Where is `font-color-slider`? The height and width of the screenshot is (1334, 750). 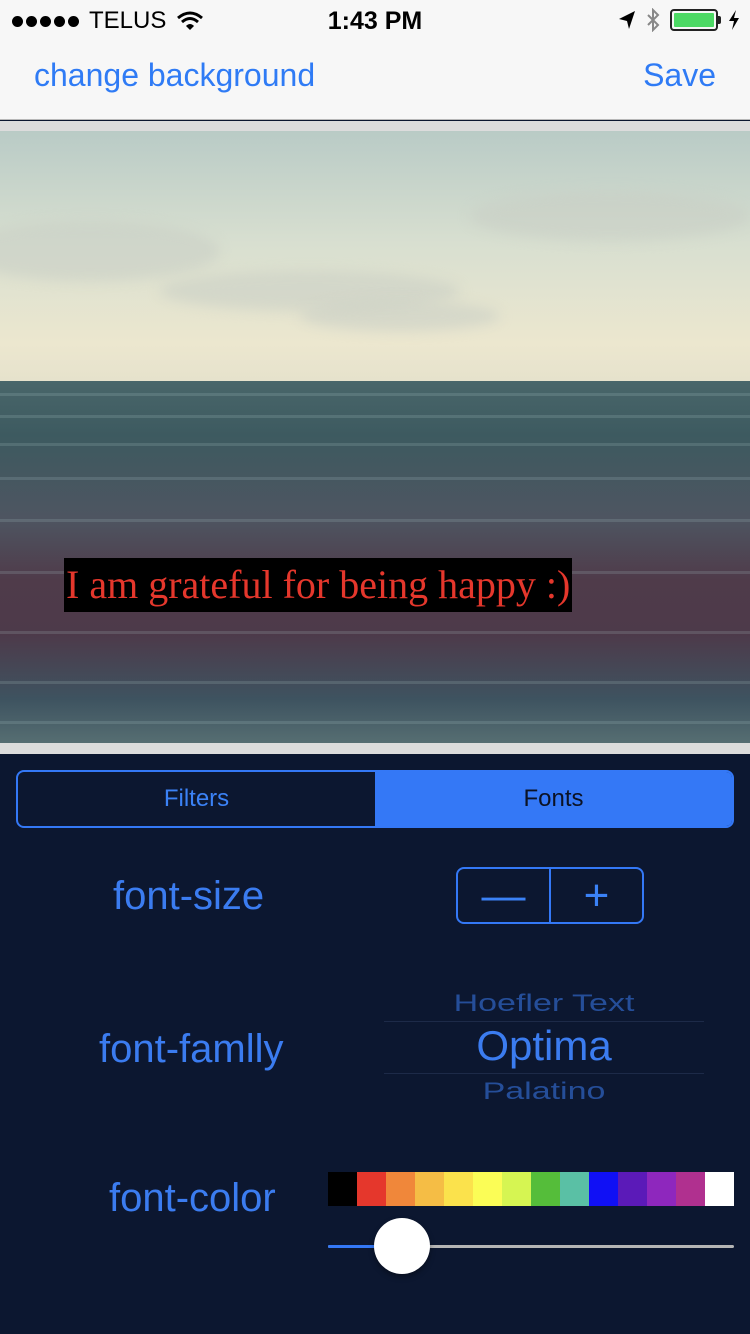 font-color-slider is located at coordinates (531, 1246).